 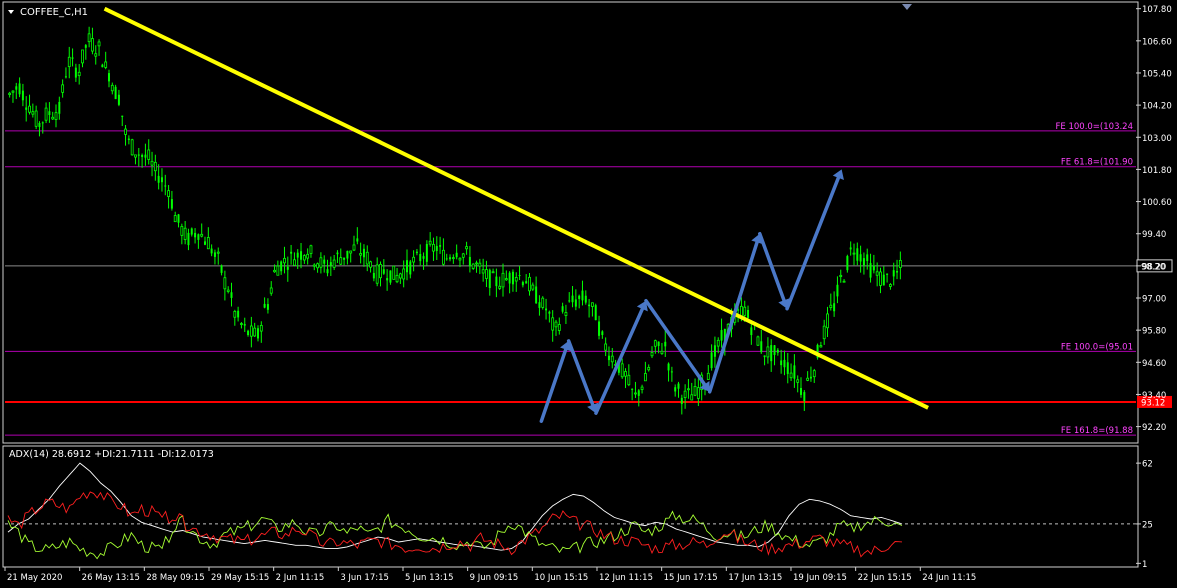 What do you see at coordinates (54, 12) in the screenshot?
I see `symbol-title: COFFEE_C,H1` at bounding box center [54, 12].